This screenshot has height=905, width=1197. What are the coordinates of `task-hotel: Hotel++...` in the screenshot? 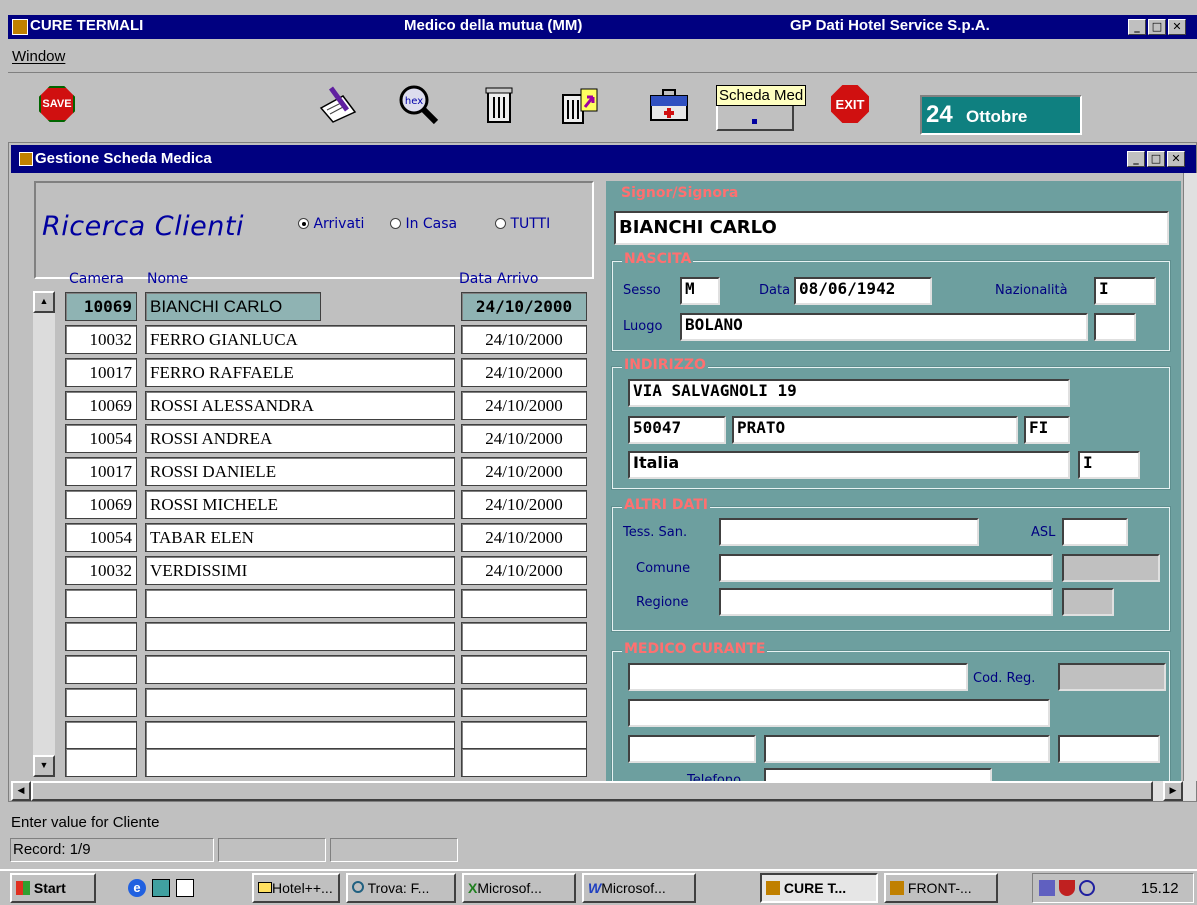 It's located at (296, 888).